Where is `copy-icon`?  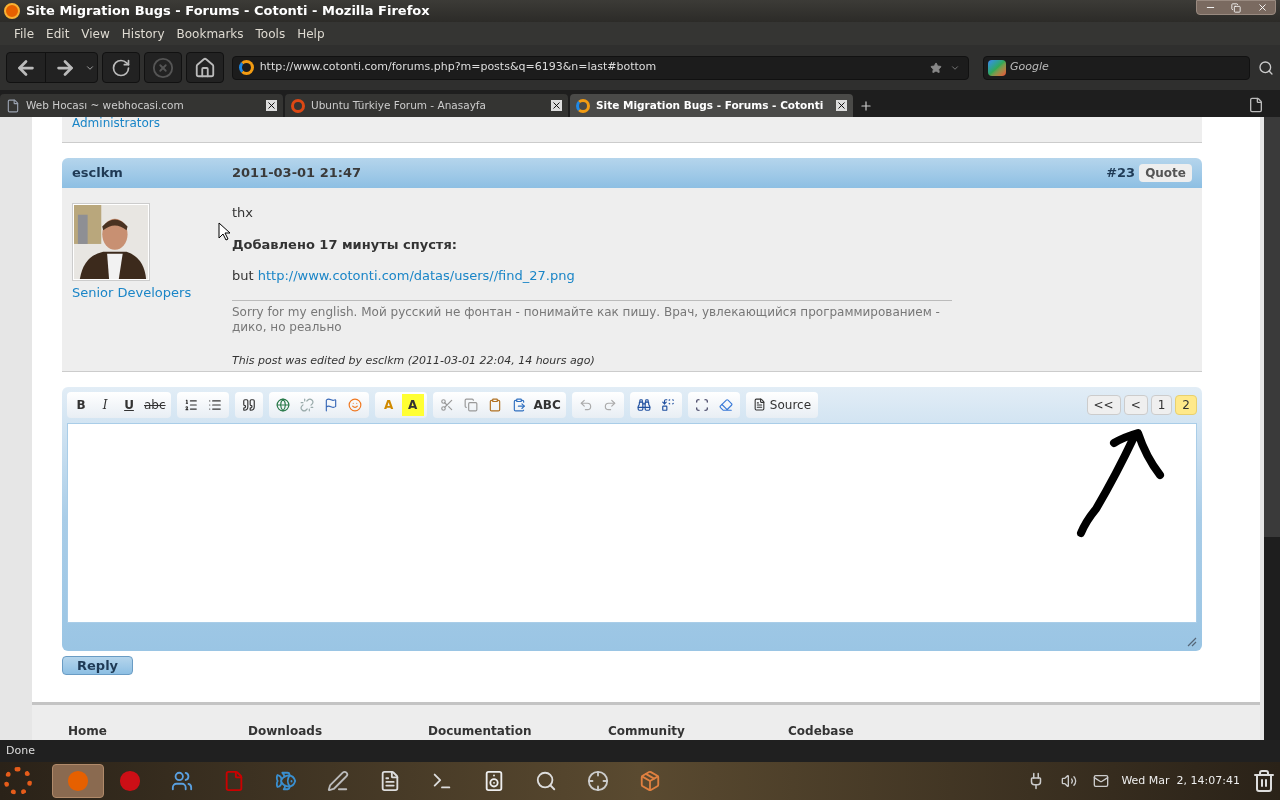
copy-icon is located at coordinates (470, 404).